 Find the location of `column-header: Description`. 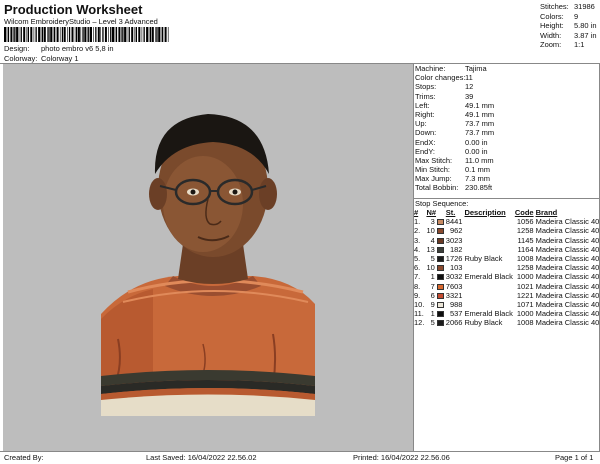

column-header: Description is located at coordinates (485, 212).